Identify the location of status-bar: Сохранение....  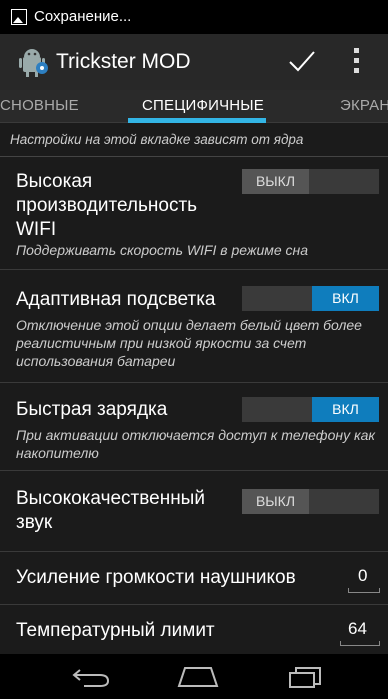
(194, 17).